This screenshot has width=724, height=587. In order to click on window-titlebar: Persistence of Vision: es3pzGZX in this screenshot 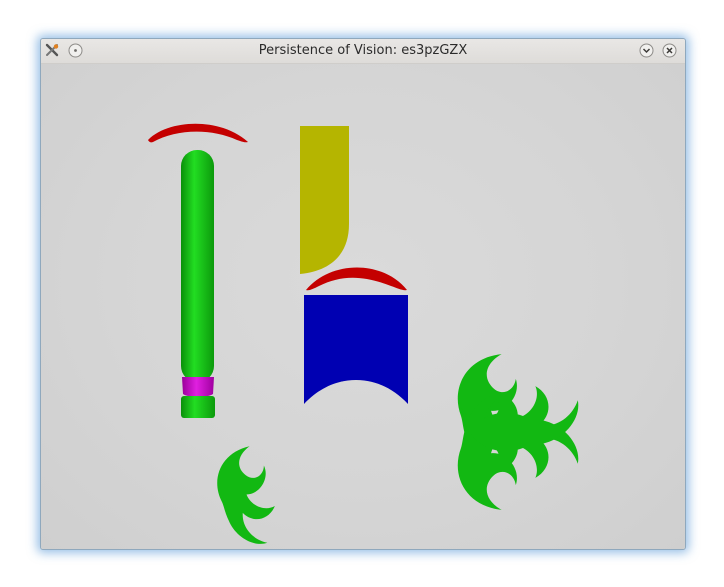, I will do `click(363, 51)`.